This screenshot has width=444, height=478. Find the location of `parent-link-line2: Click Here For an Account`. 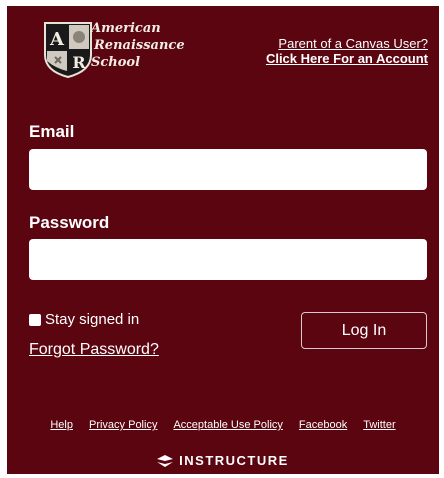

parent-link-line2: Click Here For an Account is located at coordinates (347, 58).